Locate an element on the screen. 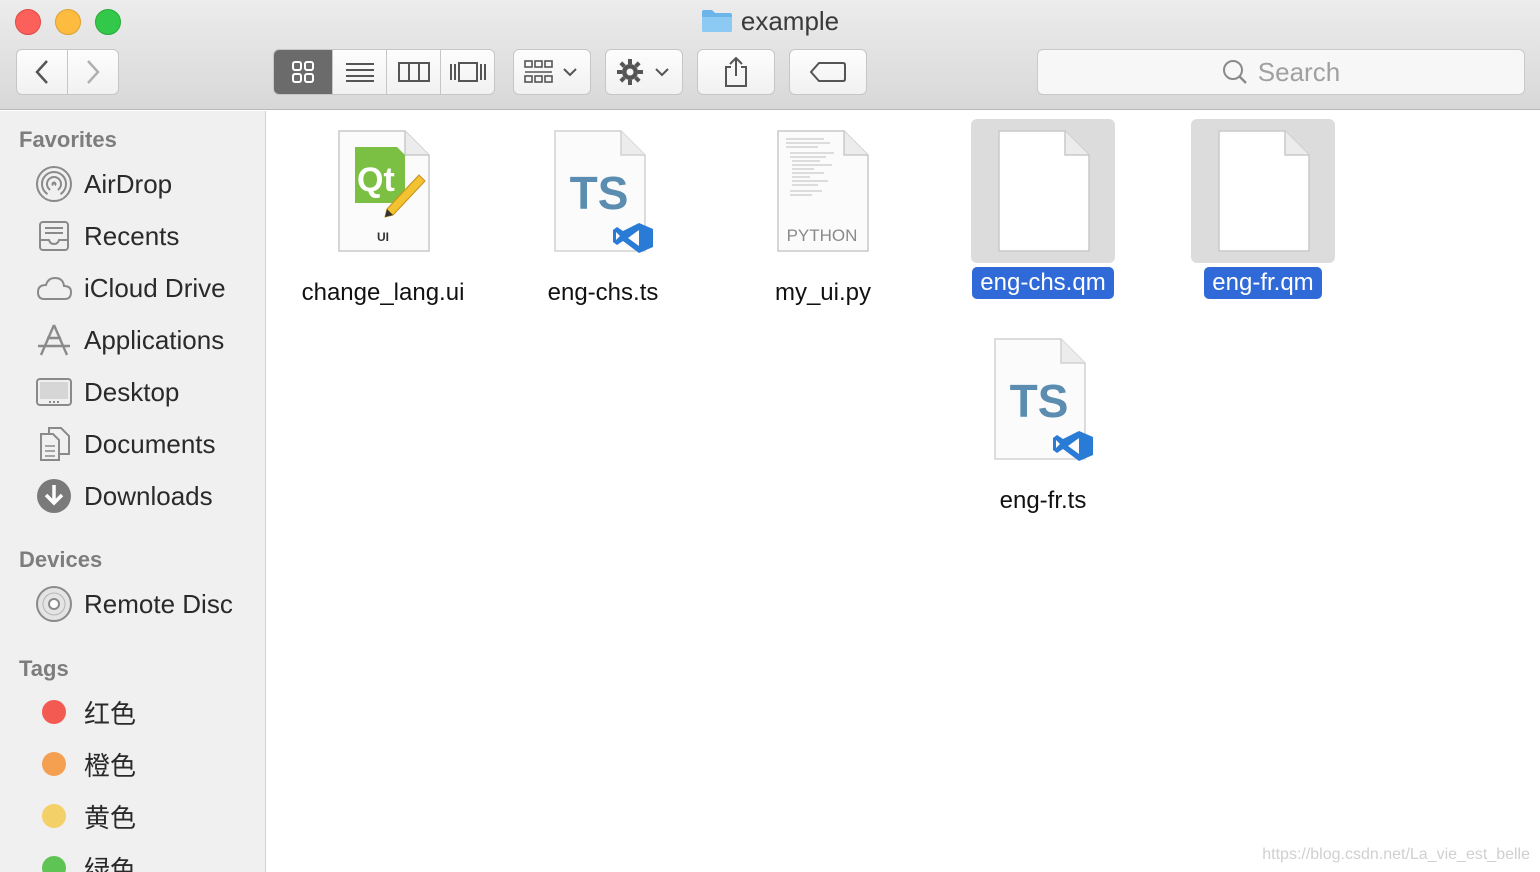  view-mode-segmented-control is located at coordinates (384, 72).